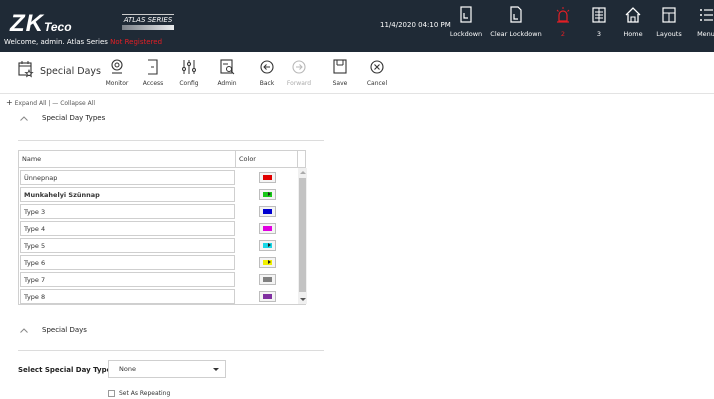  What do you see at coordinates (127, 279) in the screenshot?
I see `type-name-input: Type 7` at bounding box center [127, 279].